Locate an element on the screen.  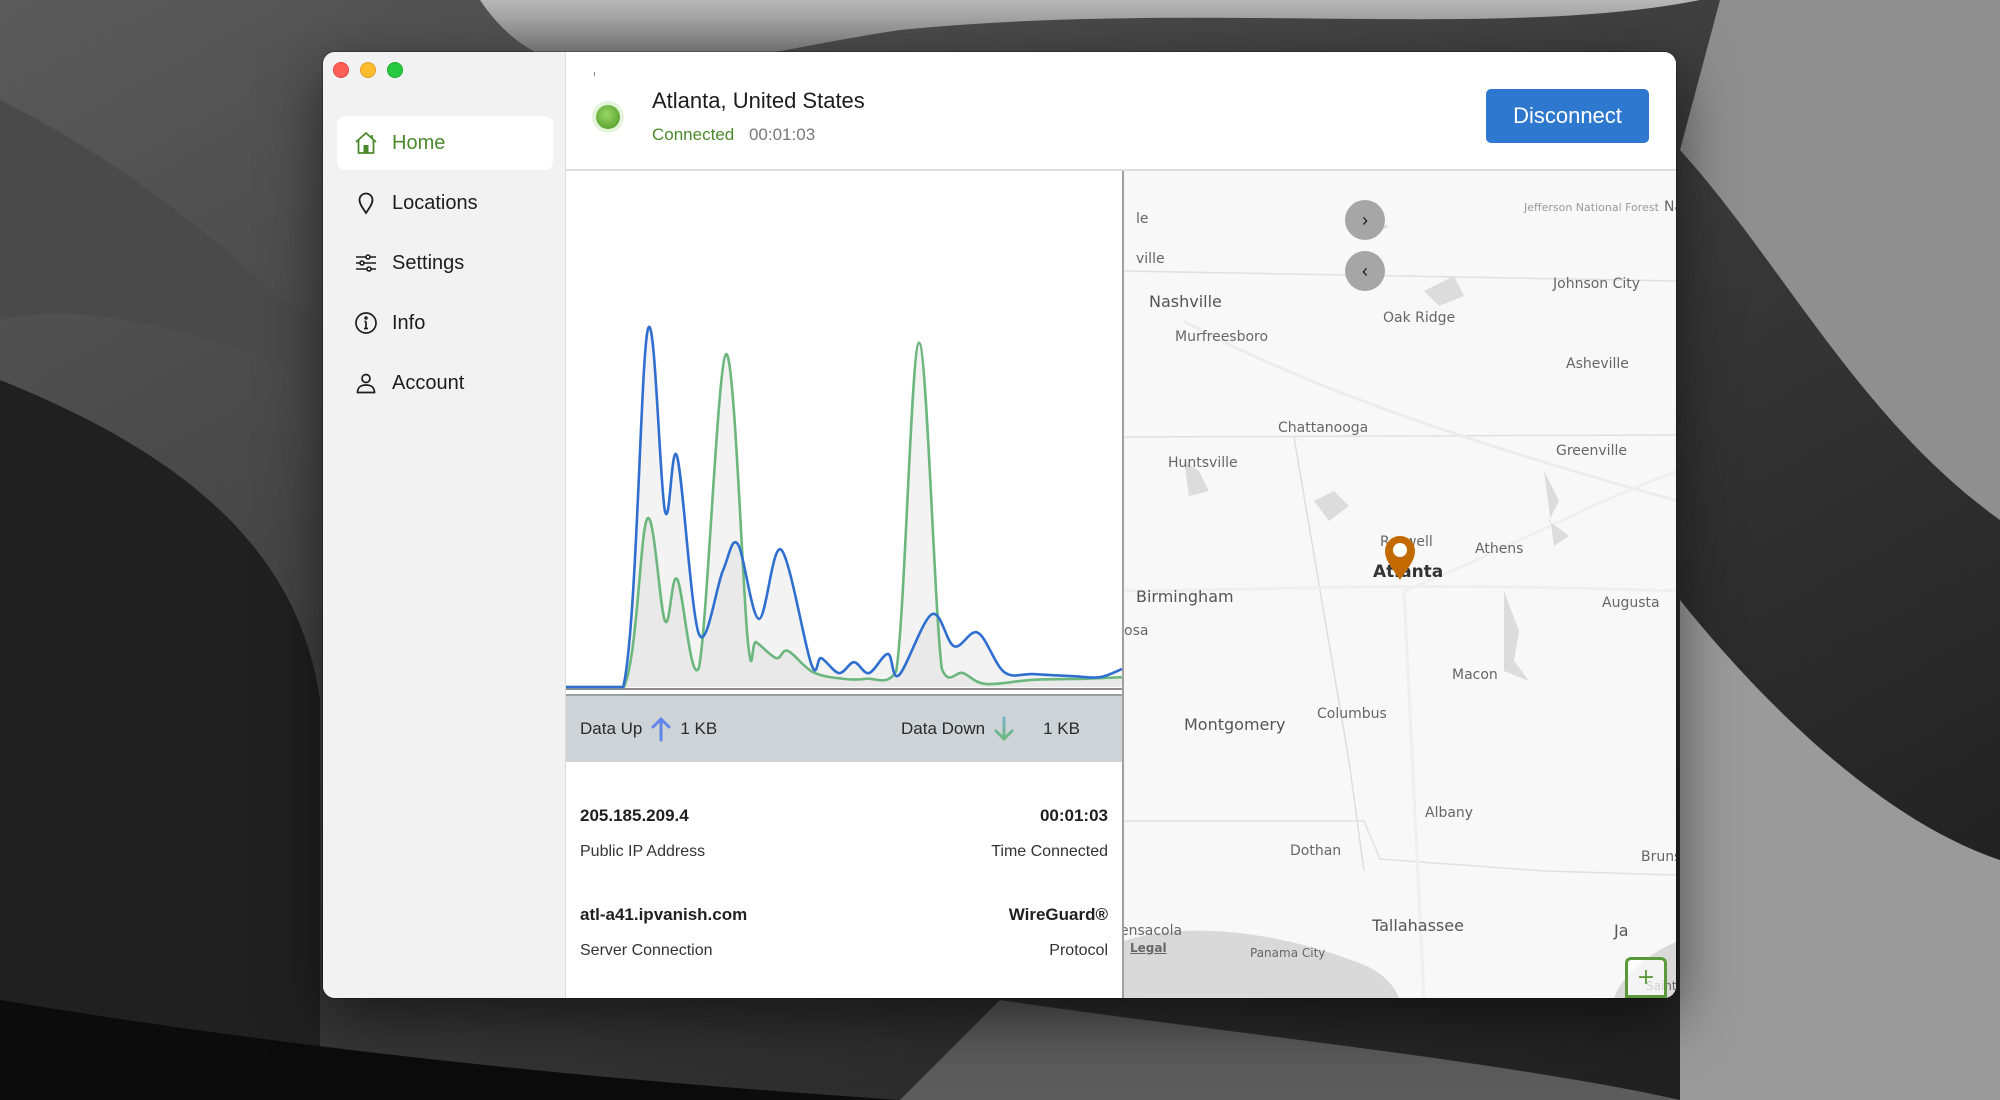
arrow-down-icon is located at coordinates (1004, 728).